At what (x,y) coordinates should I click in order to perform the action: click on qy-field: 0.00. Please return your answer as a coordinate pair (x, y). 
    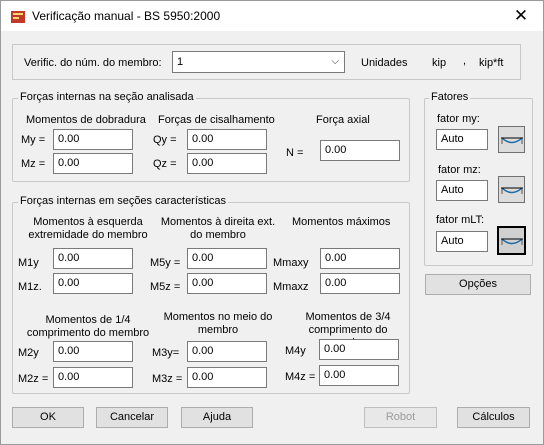
    Looking at the image, I should click on (227, 139).